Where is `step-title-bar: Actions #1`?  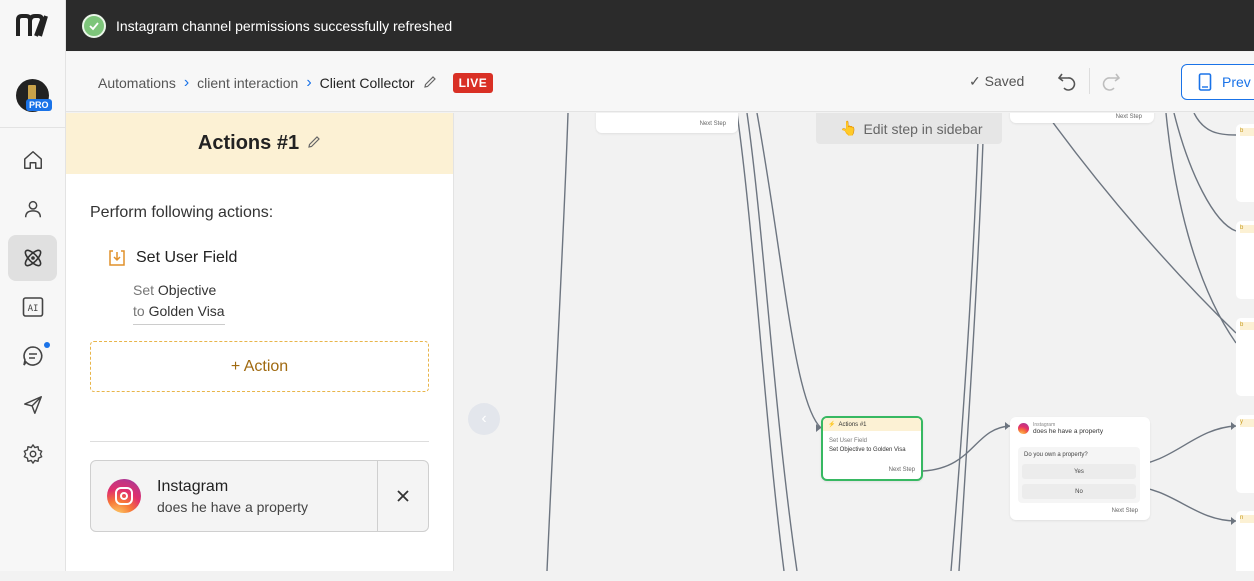
step-title-bar: Actions #1 is located at coordinates (259, 143).